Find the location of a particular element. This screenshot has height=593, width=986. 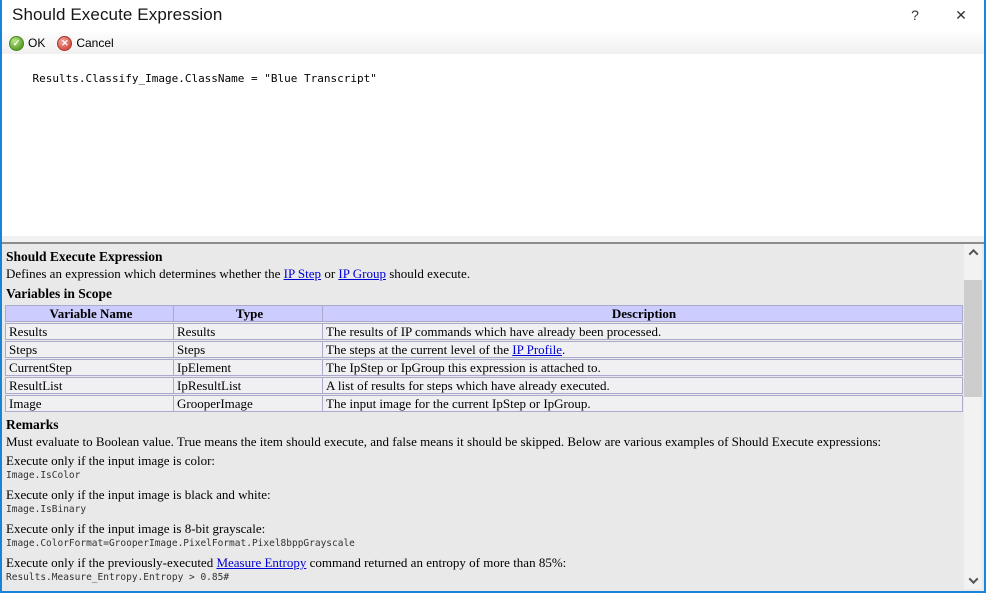

cell-type: Steps is located at coordinates (248, 349).